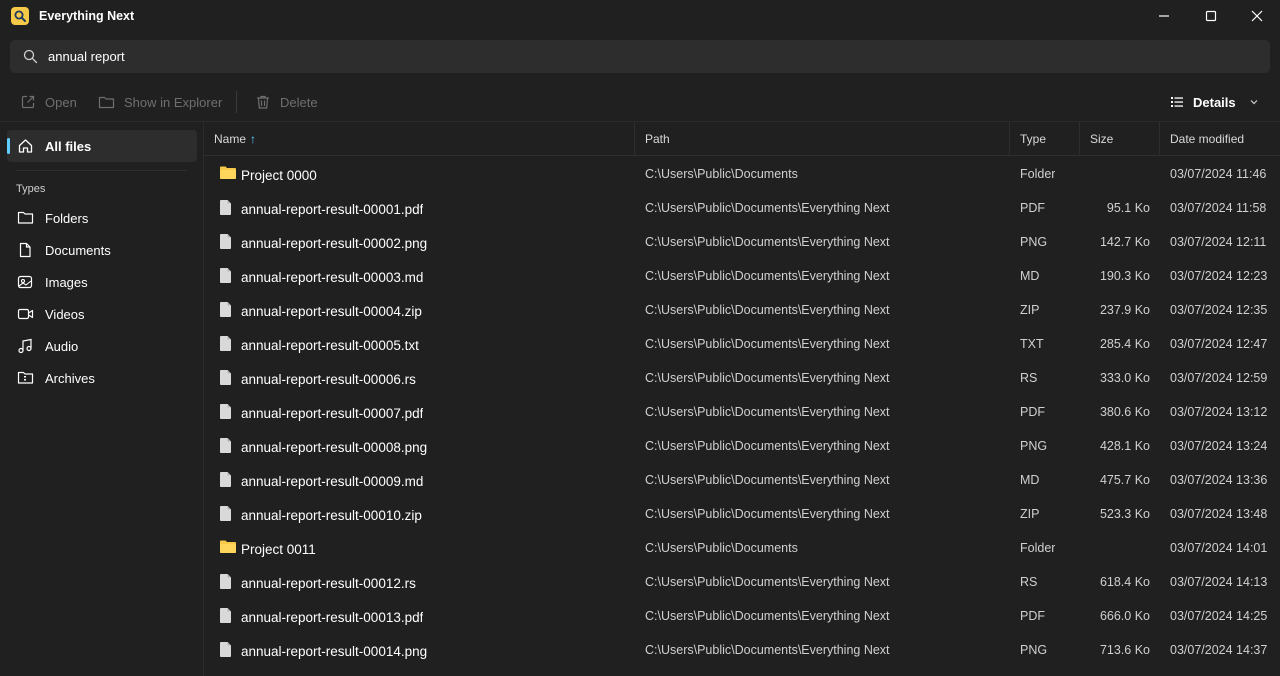  What do you see at coordinates (229, 548) in the screenshot?
I see `folder-icon` at bounding box center [229, 548].